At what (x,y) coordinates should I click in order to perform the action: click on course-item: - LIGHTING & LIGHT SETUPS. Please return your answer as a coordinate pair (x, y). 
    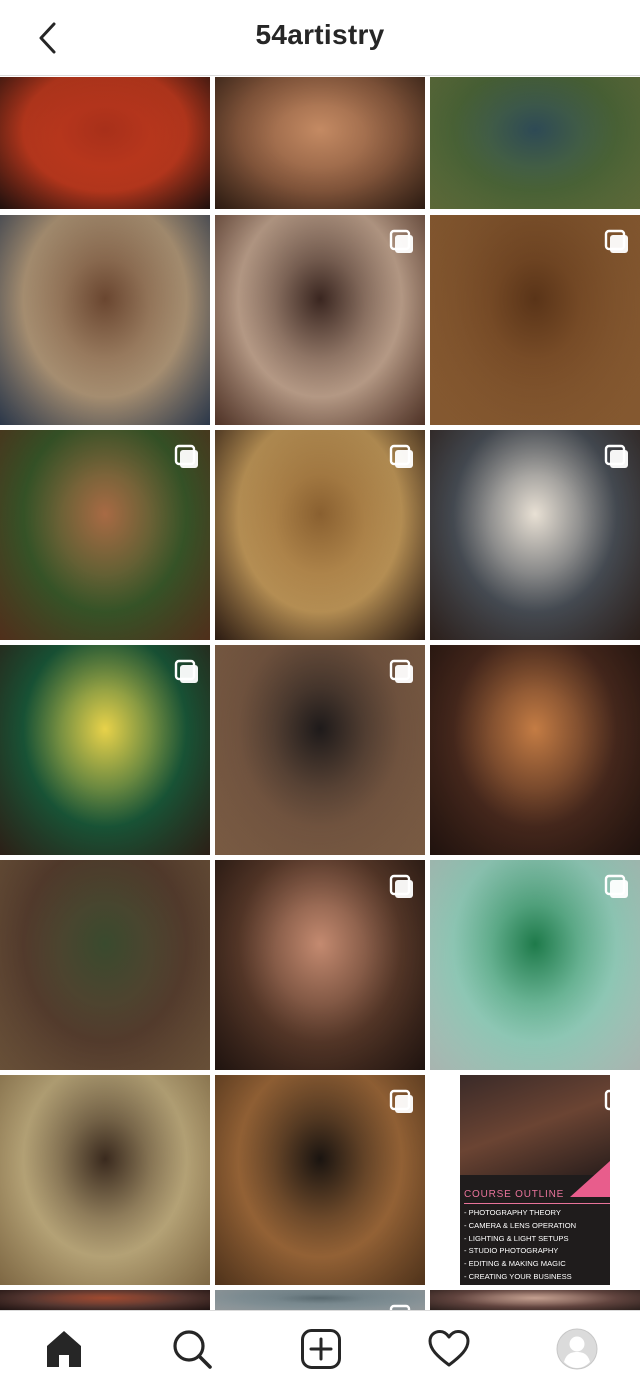
    Looking at the image, I should click on (516, 1238).